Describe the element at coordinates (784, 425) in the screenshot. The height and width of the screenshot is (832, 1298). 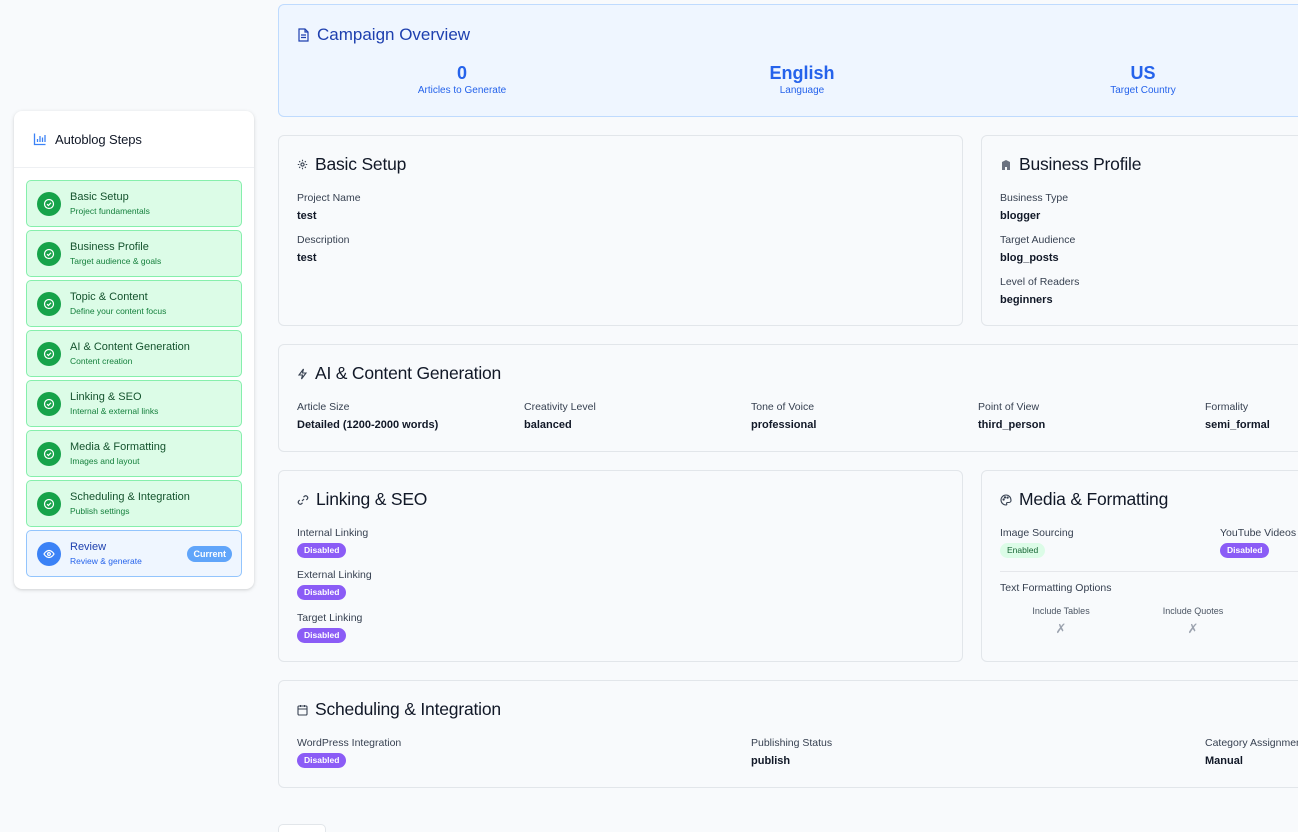
I see `field-value: professional` at that location.